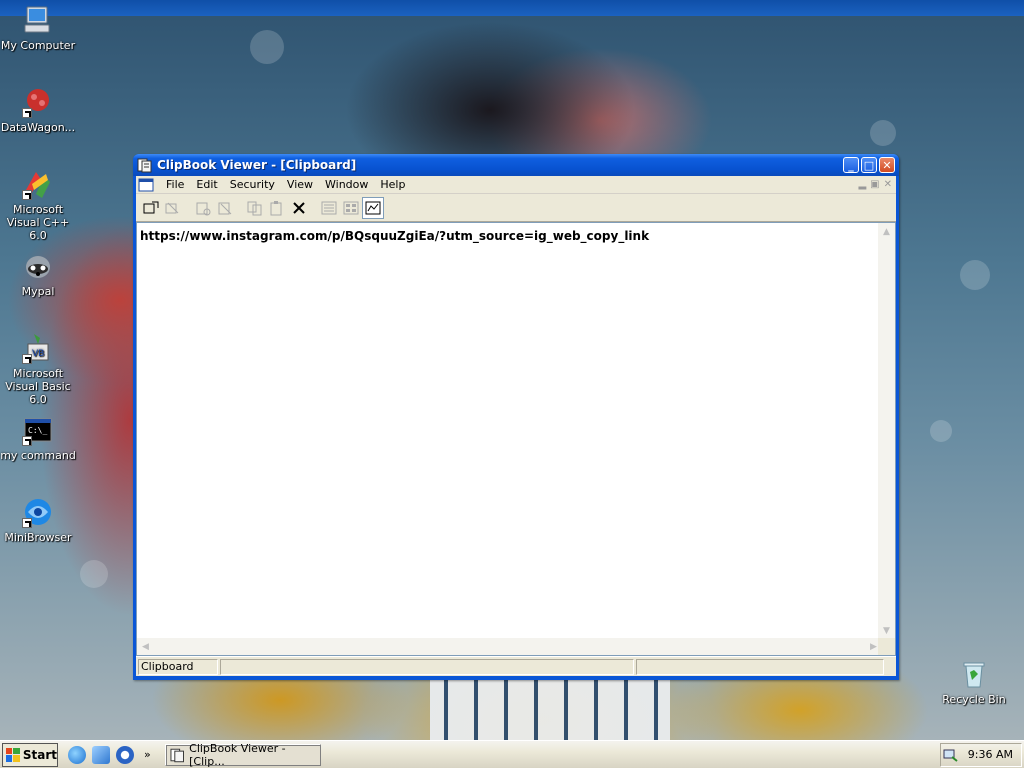  What do you see at coordinates (851, 165) in the screenshot?
I see `minimize-button: _` at bounding box center [851, 165].